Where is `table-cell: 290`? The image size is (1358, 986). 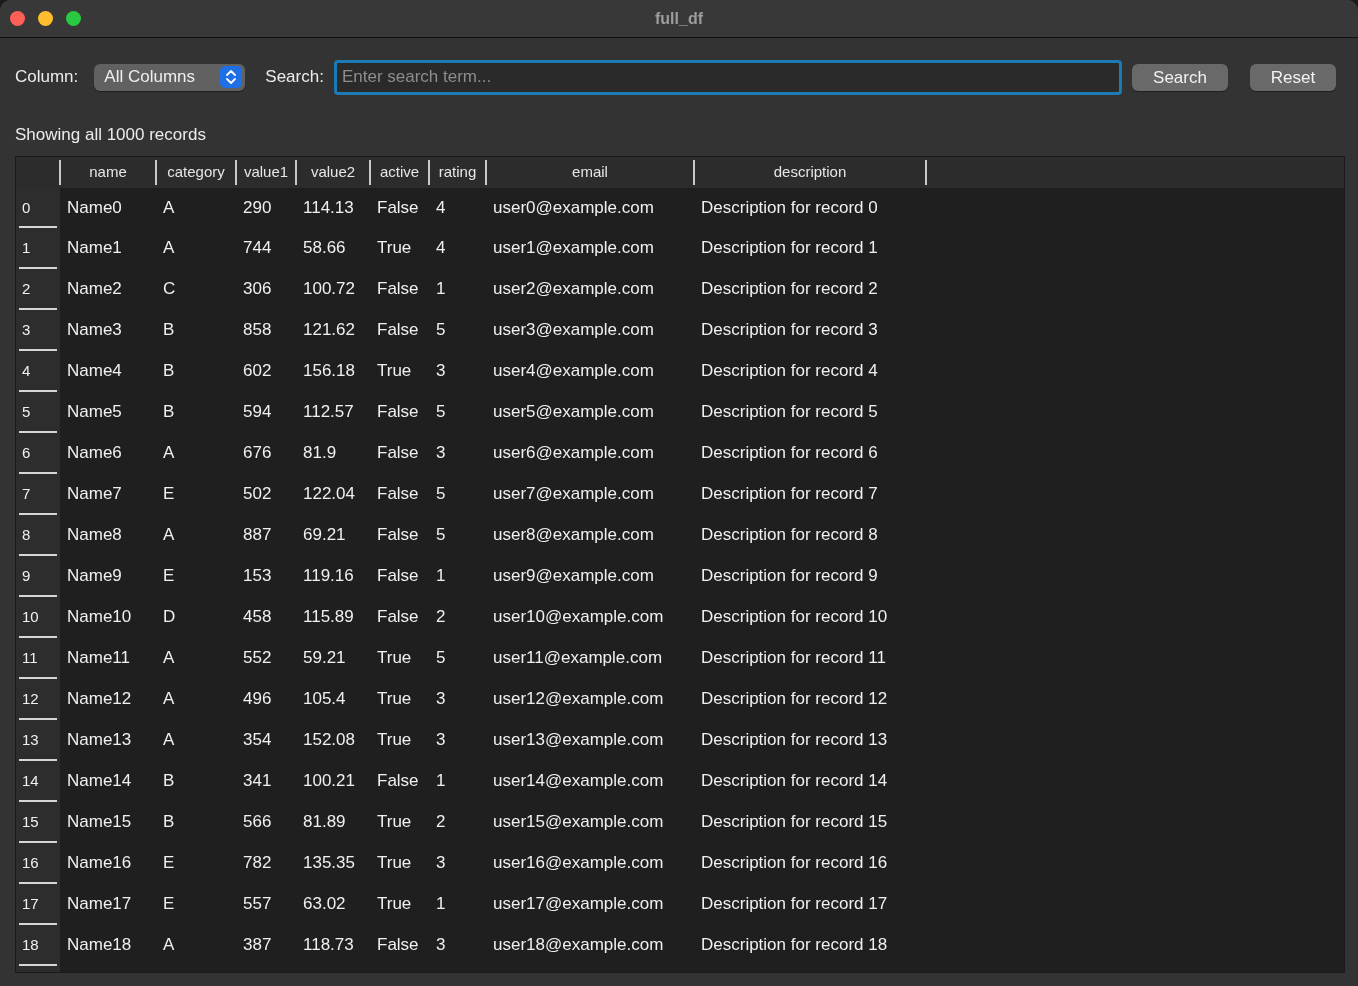 table-cell: 290 is located at coordinates (266, 207).